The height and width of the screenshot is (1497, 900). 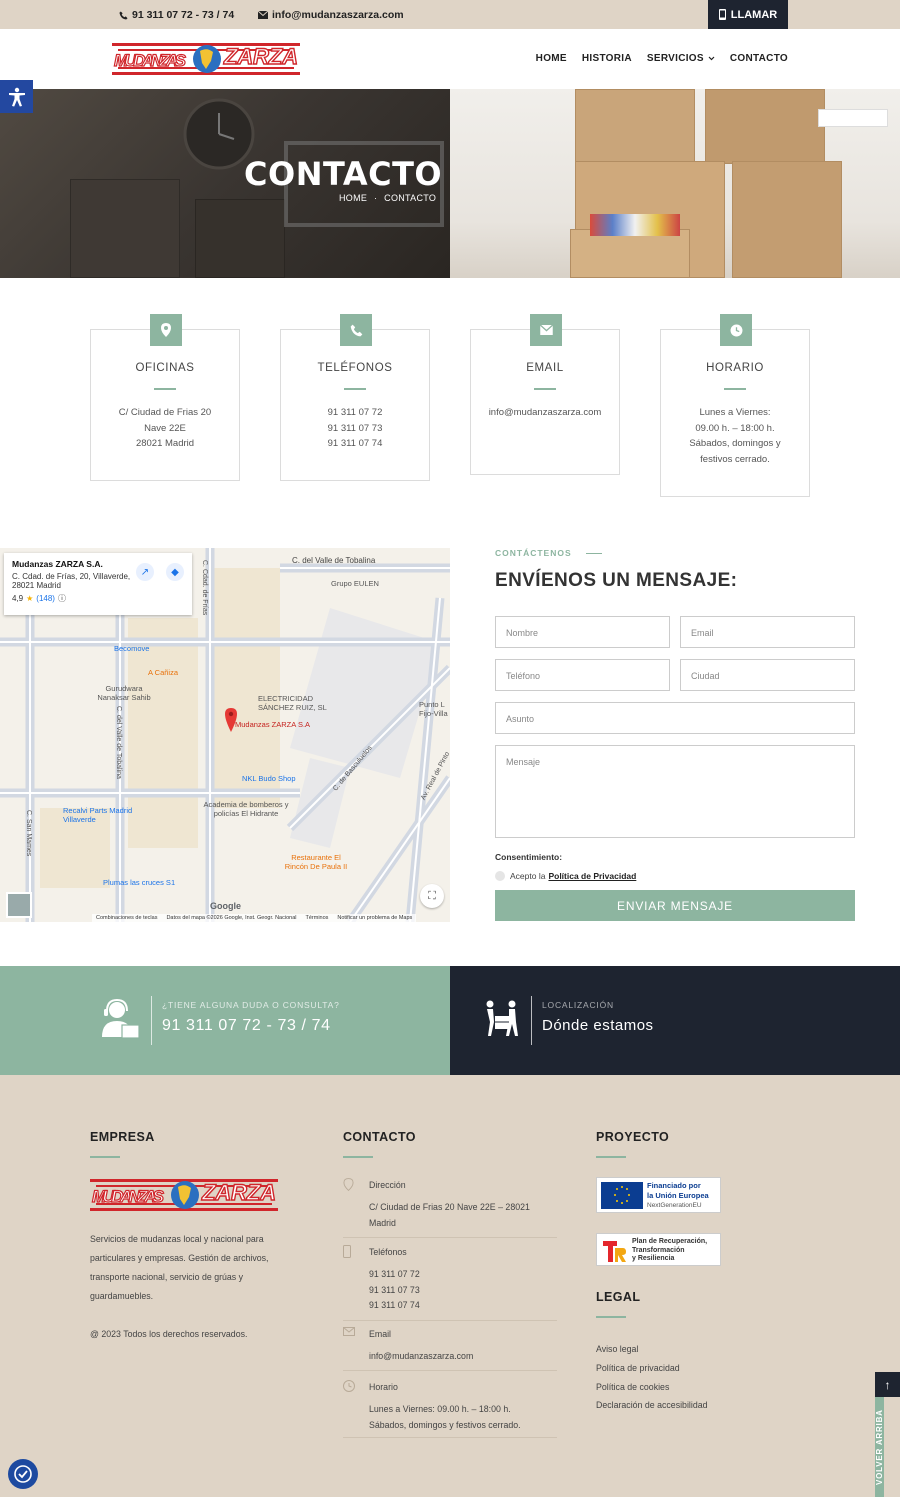 I want to click on map-footer-report: Notificar un problema de Maps, so click(x=374, y=918).